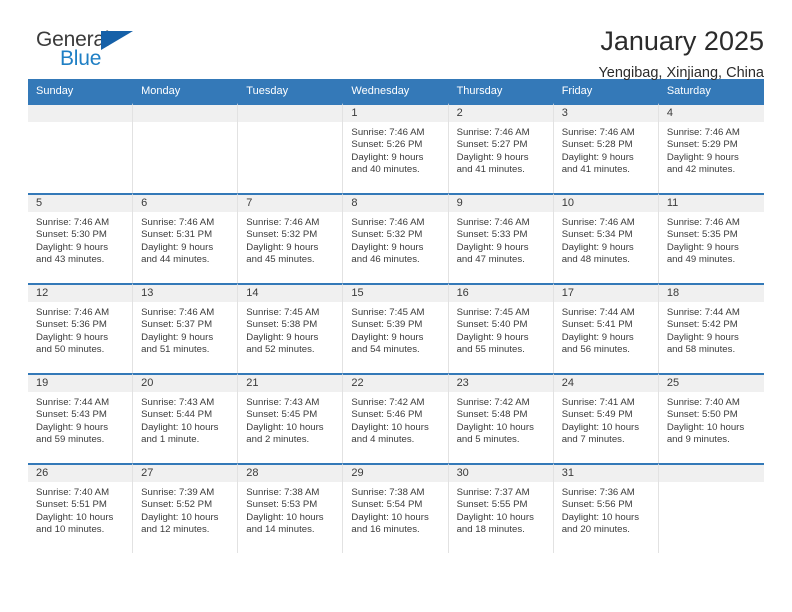 This screenshot has height=612, width=792. I want to click on day-number: 3, so click(605, 113).